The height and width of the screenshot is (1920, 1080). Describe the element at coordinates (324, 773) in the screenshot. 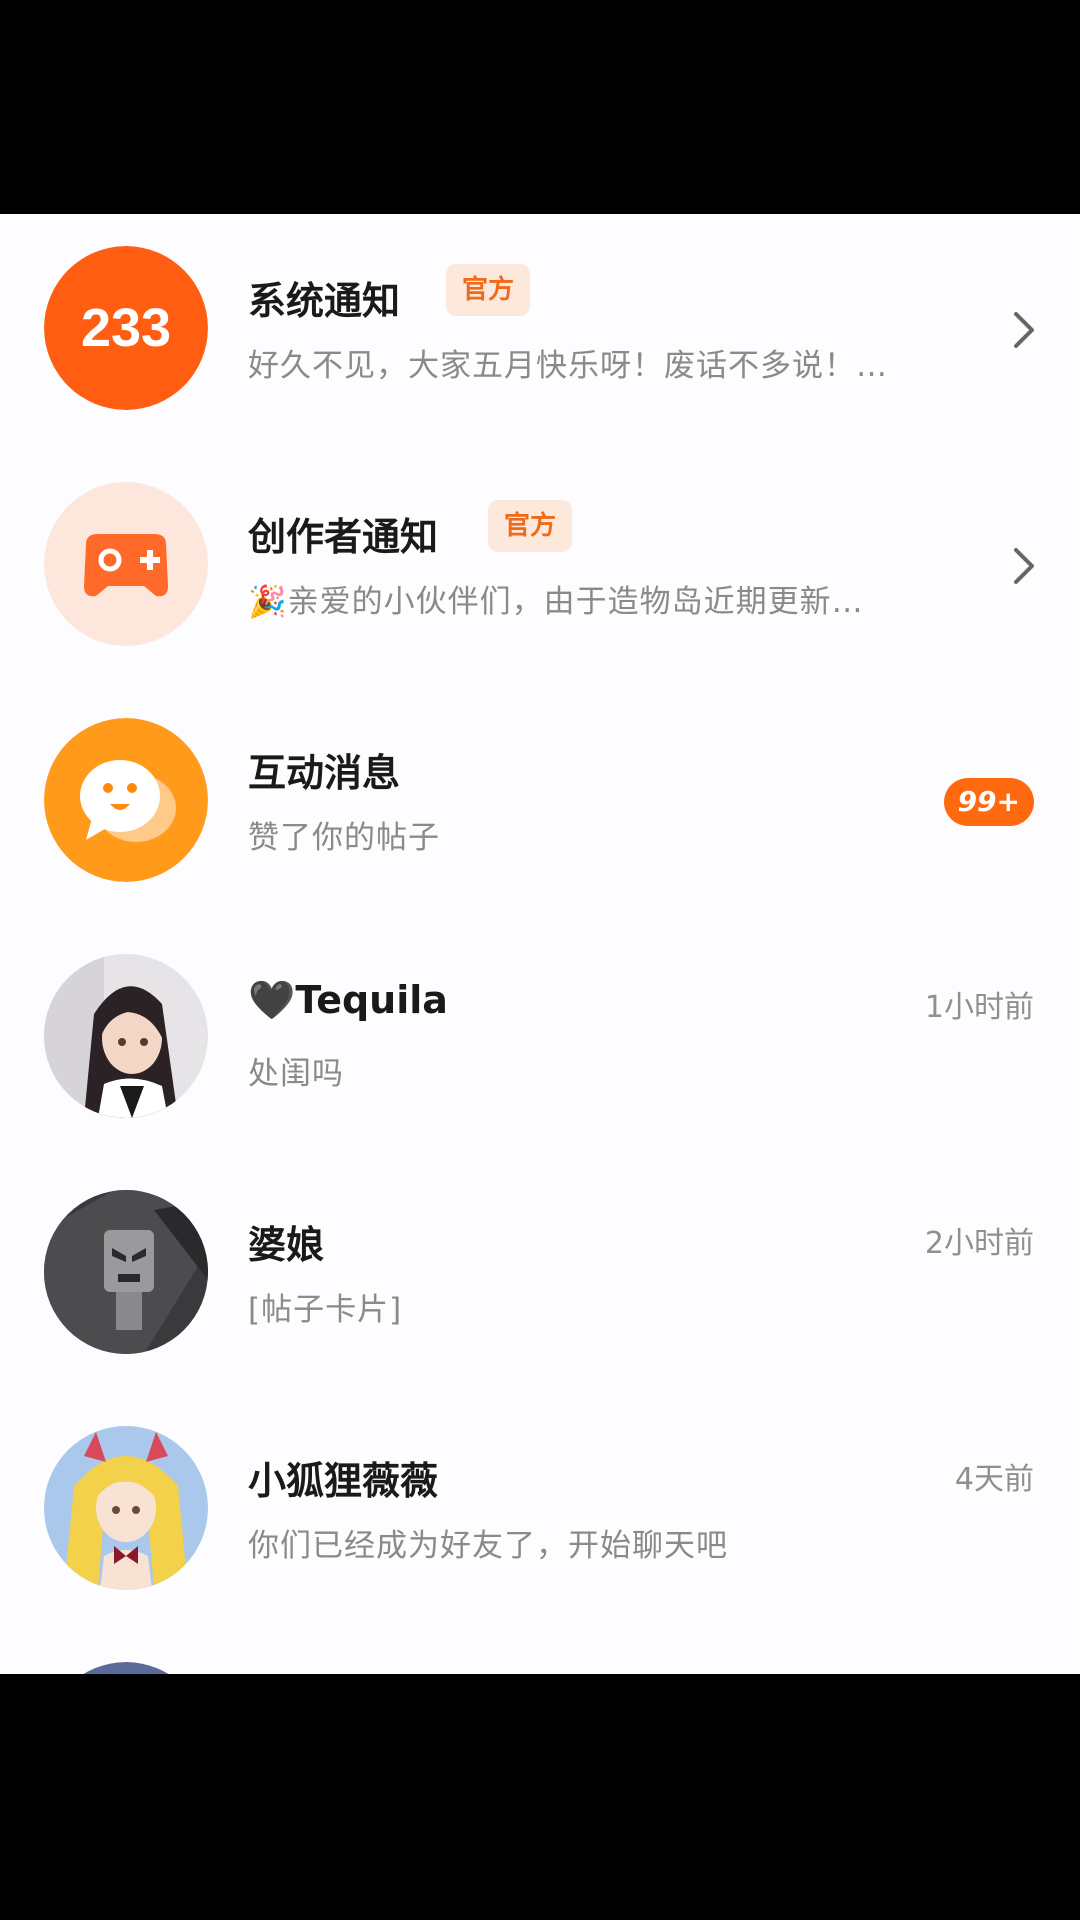

I see `message-title: 互动消息` at that location.